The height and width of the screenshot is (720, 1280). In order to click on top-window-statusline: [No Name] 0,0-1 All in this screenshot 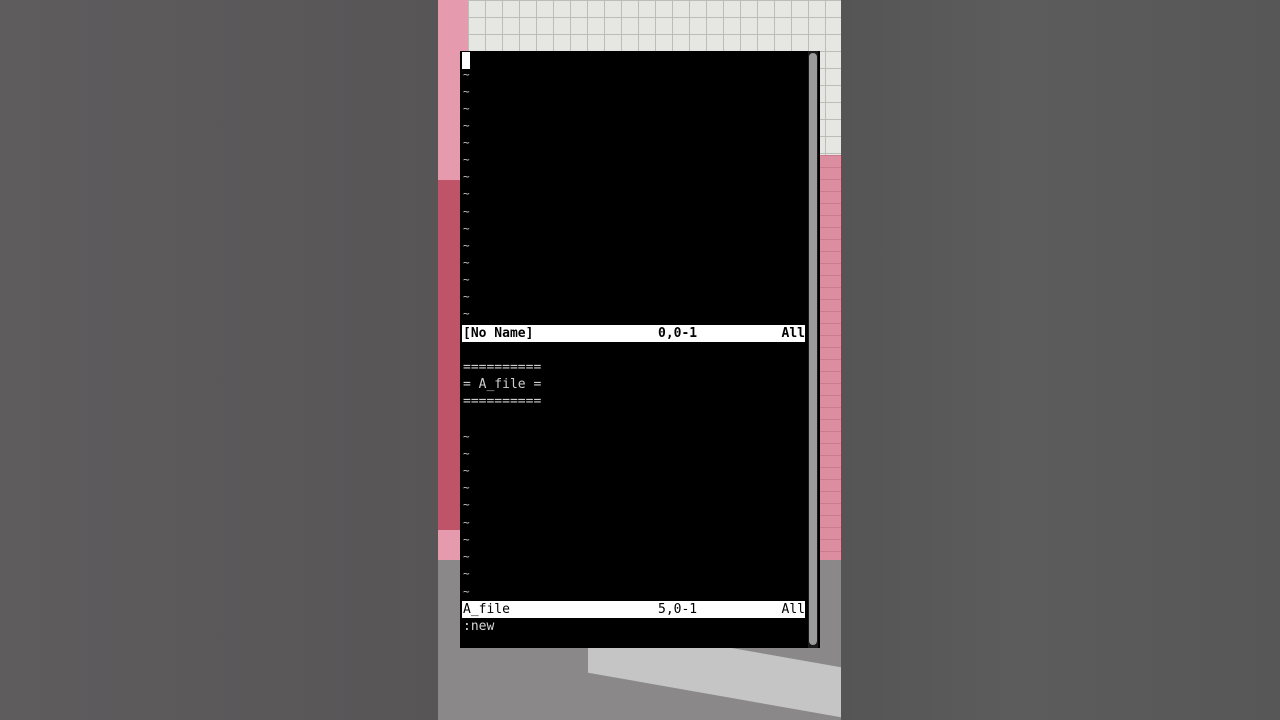, I will do `click(633, 333)`.